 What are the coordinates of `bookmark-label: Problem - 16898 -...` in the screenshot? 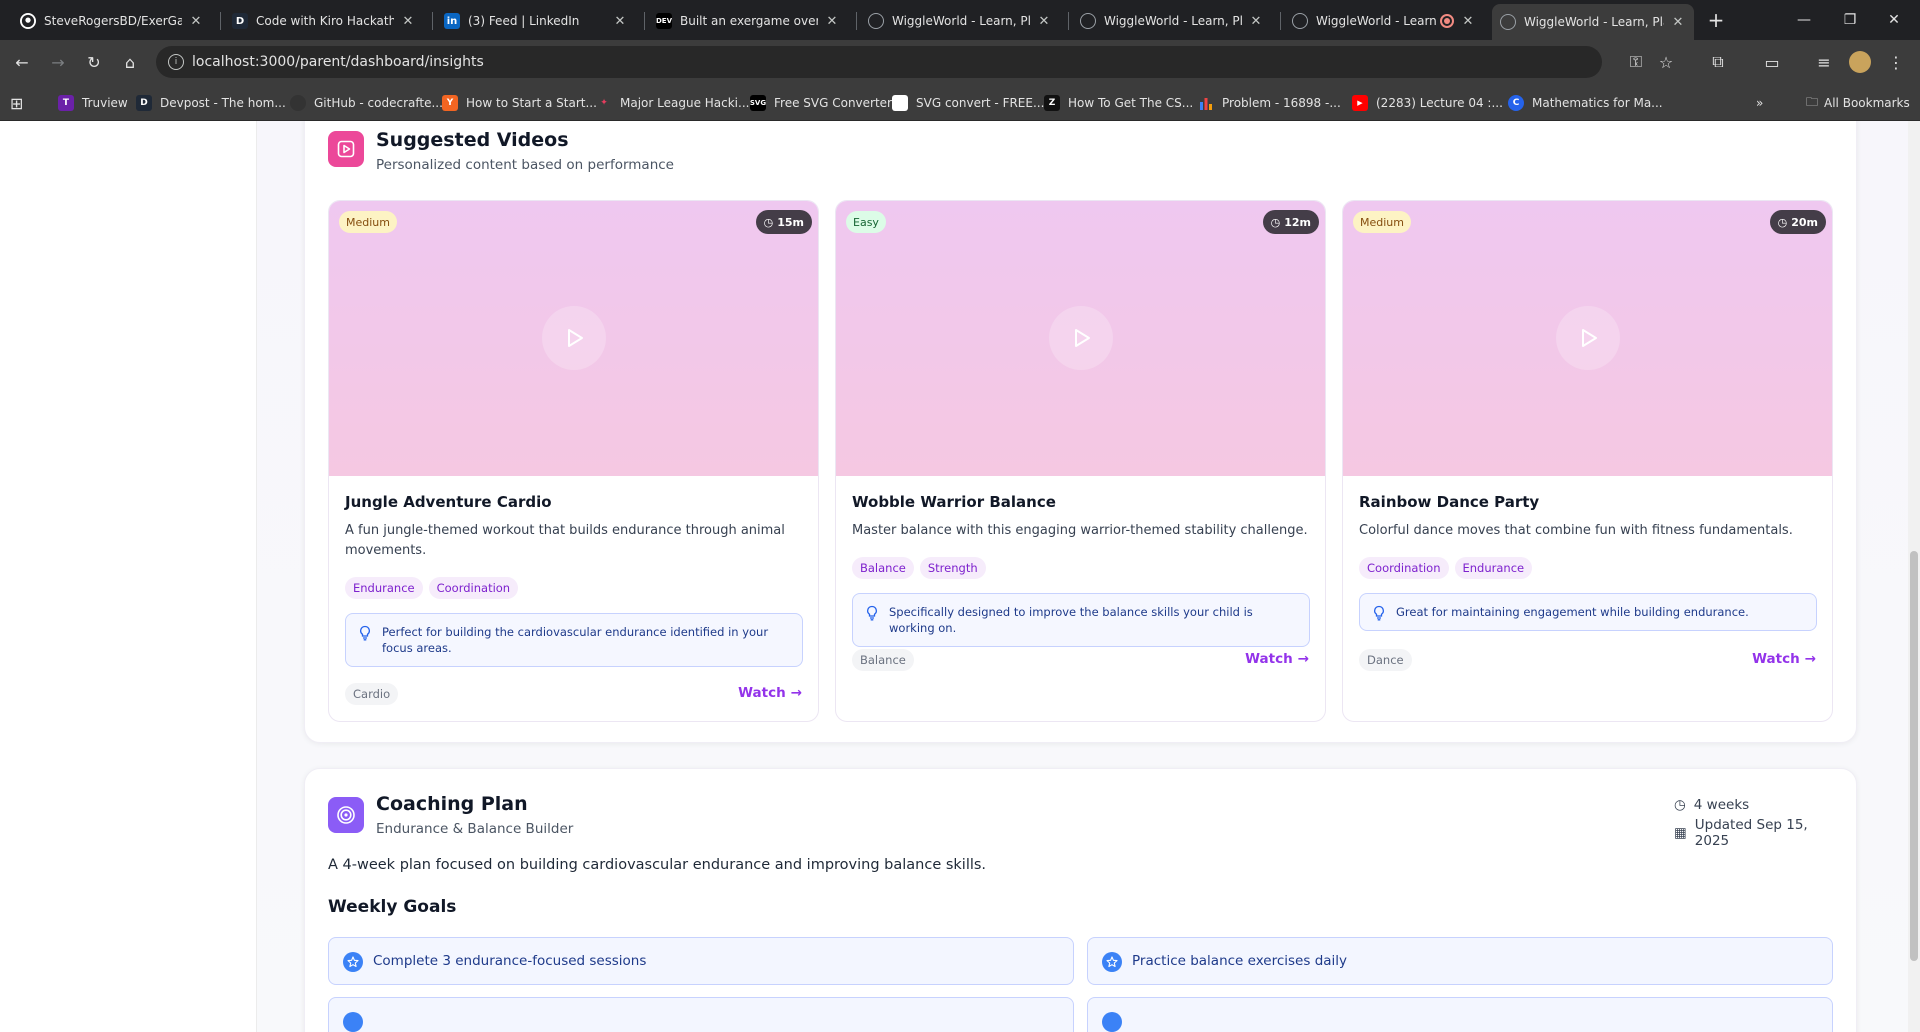 It's located at (1281, 103).